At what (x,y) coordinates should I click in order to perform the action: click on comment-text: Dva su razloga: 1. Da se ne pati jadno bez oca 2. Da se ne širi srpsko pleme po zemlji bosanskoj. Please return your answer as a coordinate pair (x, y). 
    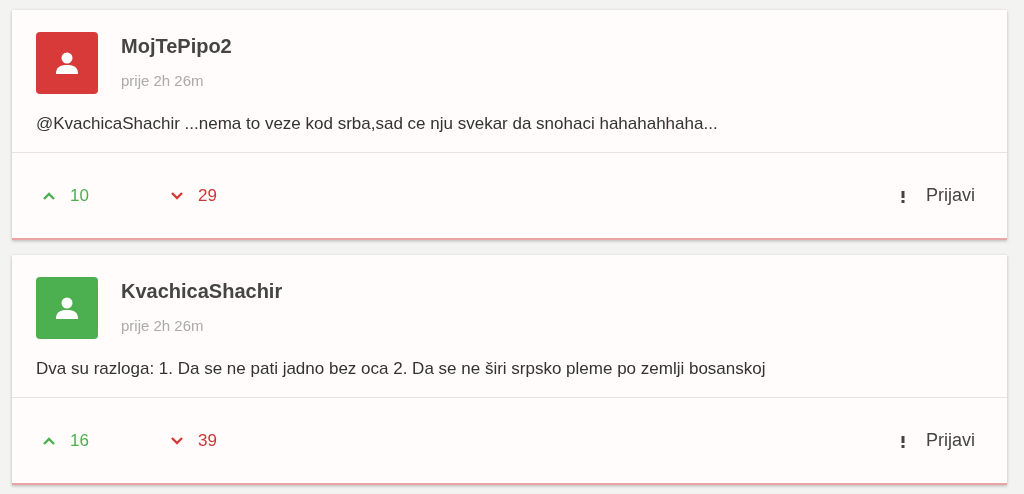
    Looking at the image, I should click on (401, 369).